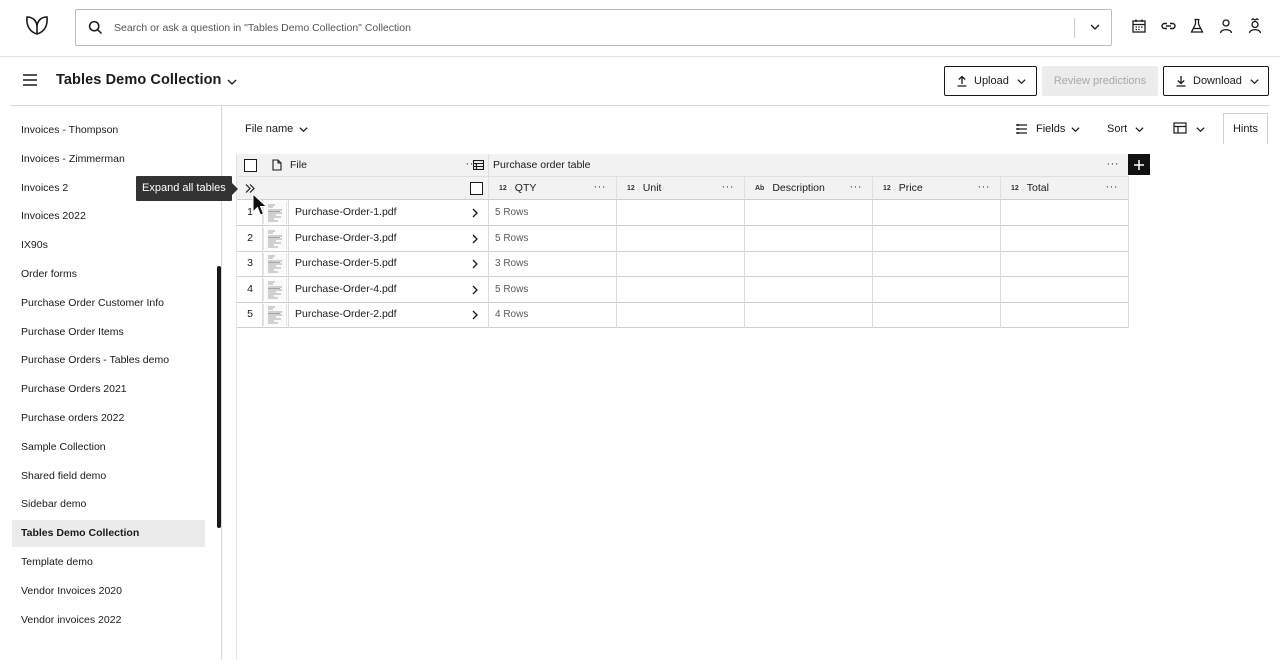 This screenshot has height=660, width=1280. Describe the element at coordinates (219, 397) in the screenshot. I see `sidebar-scrollbar` at that location.